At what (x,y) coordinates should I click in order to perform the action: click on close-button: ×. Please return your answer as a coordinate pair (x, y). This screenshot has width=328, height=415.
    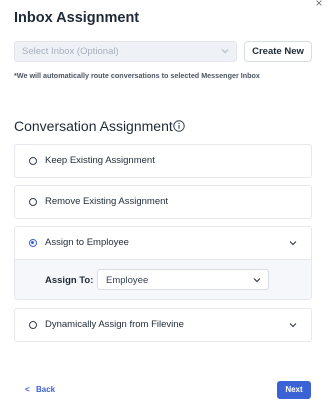
    Looking at the image, I should click on (319, 4).